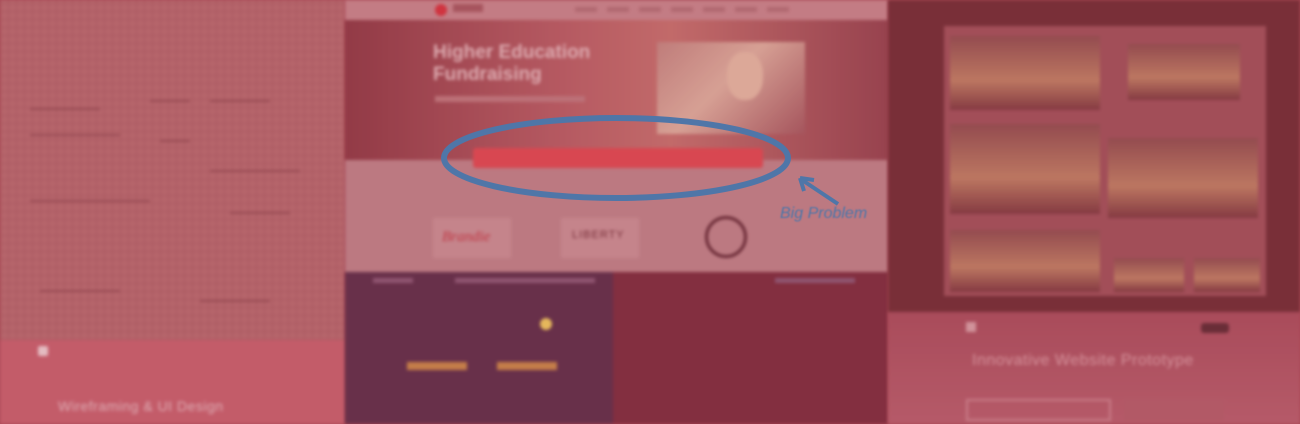 The image size is (1300, 424). Describe the element at coordinates (468, 8) in the screenshot. I see `logo-wordmark` at that location.